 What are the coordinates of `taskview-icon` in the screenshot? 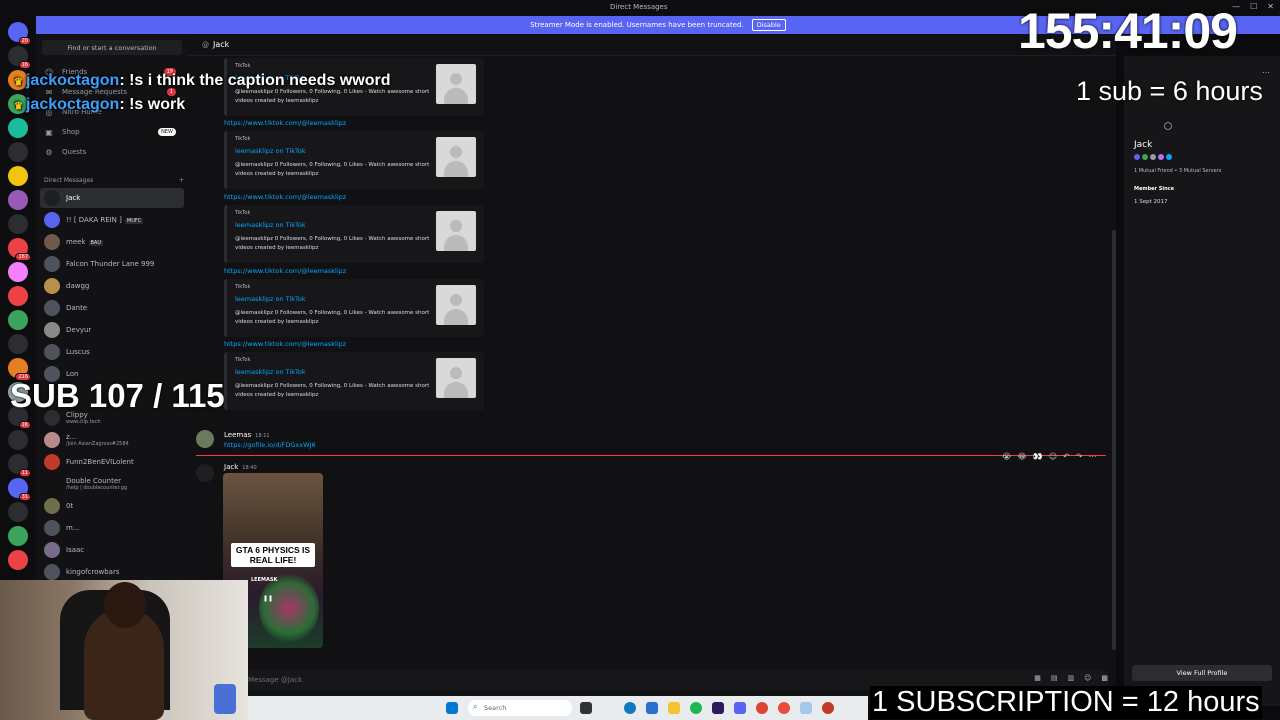 It's located at (586, 708).